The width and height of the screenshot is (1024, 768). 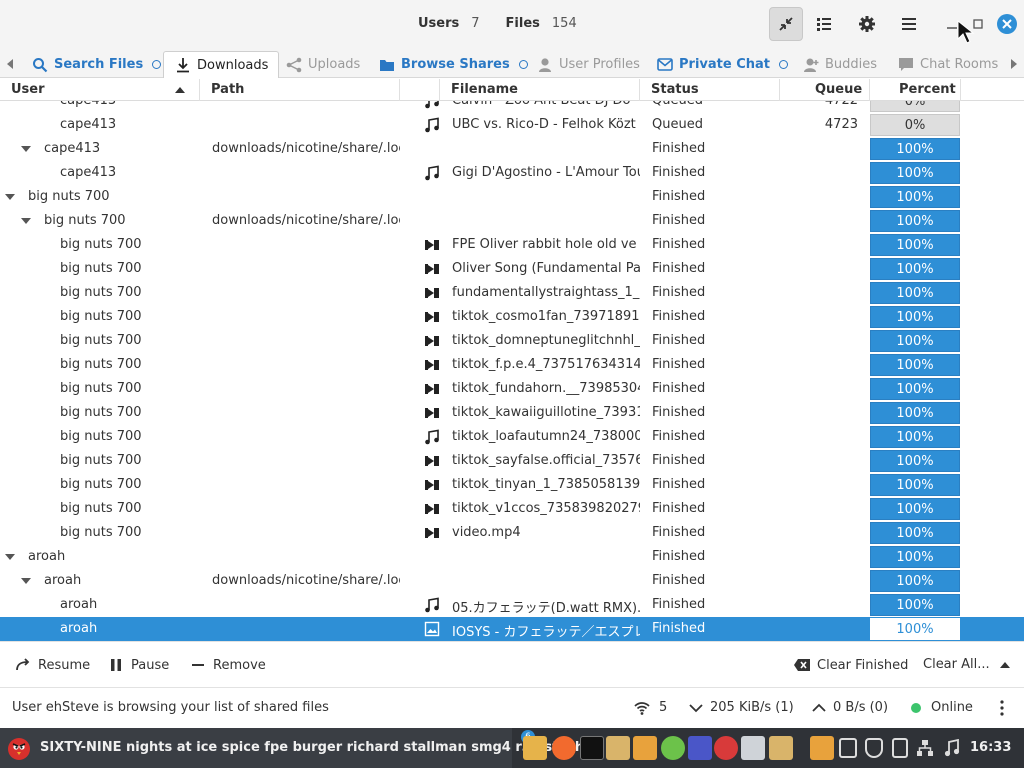 What do you see at coordinates (819, 104) in the screenshot?
I see `row-queue: 4722` at bounding box center [819, 104].